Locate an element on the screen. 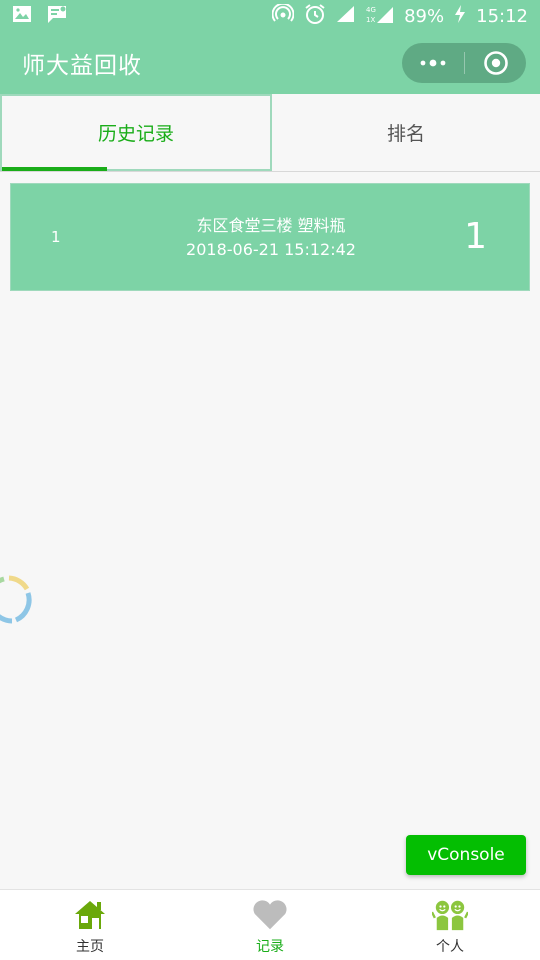 The width and height of the screenshot is (540, 960). loading-spinner-icon is located at coordinates (16, 600).